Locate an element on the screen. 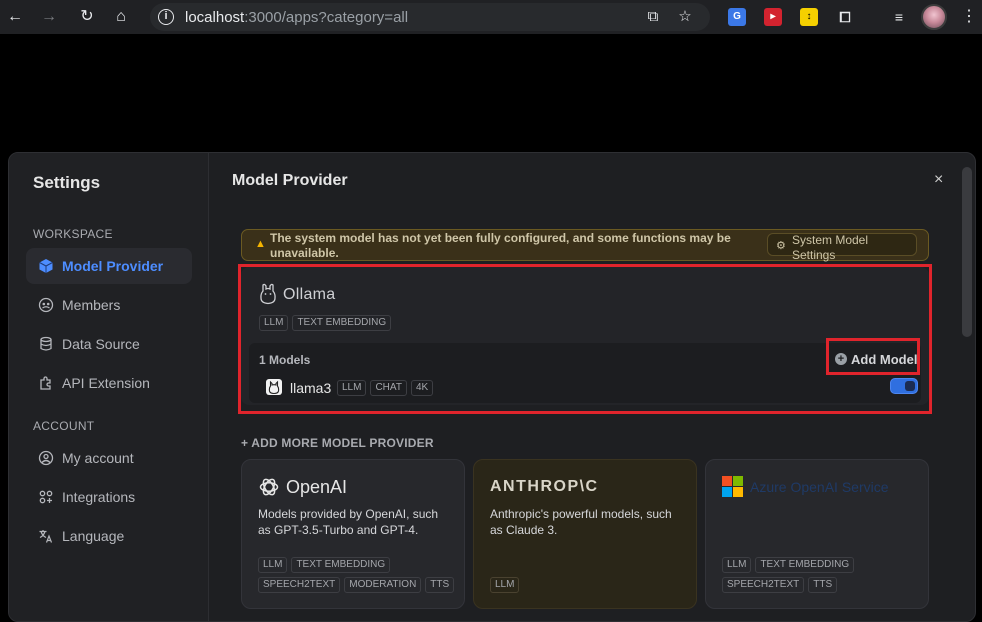  bookmark-star-icon: ☆ is located at coordinates (685, 17).